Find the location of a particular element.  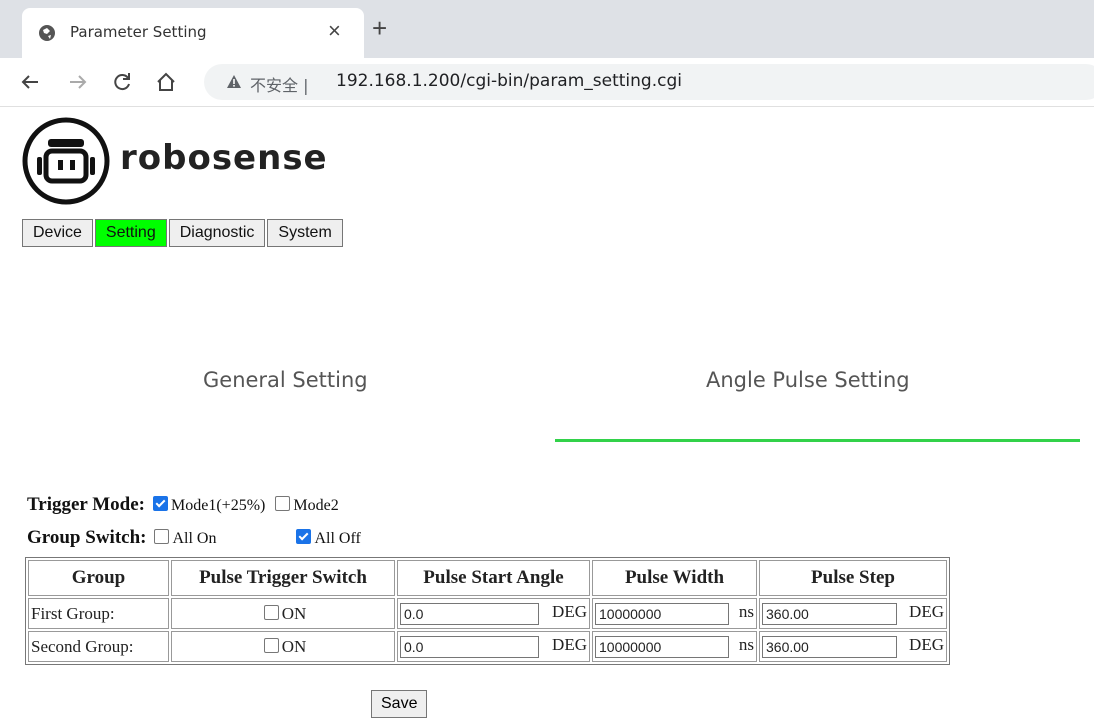

first-pulse-step-input: 360.00 is located at coordinates (829, 613).